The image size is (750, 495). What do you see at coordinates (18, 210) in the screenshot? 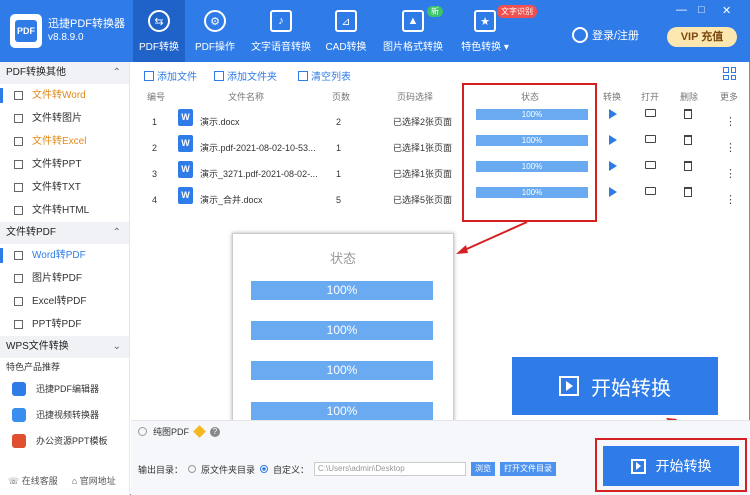
I see `html-icon` at bounding box center [18, 210].